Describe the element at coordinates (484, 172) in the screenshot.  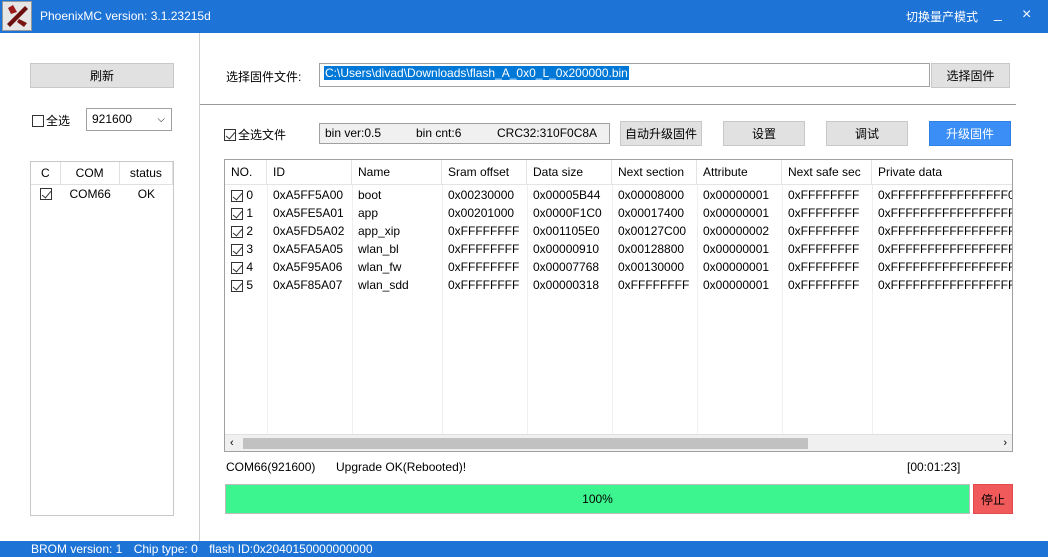
I see `col-sram-offset: Sram offset` at that location.